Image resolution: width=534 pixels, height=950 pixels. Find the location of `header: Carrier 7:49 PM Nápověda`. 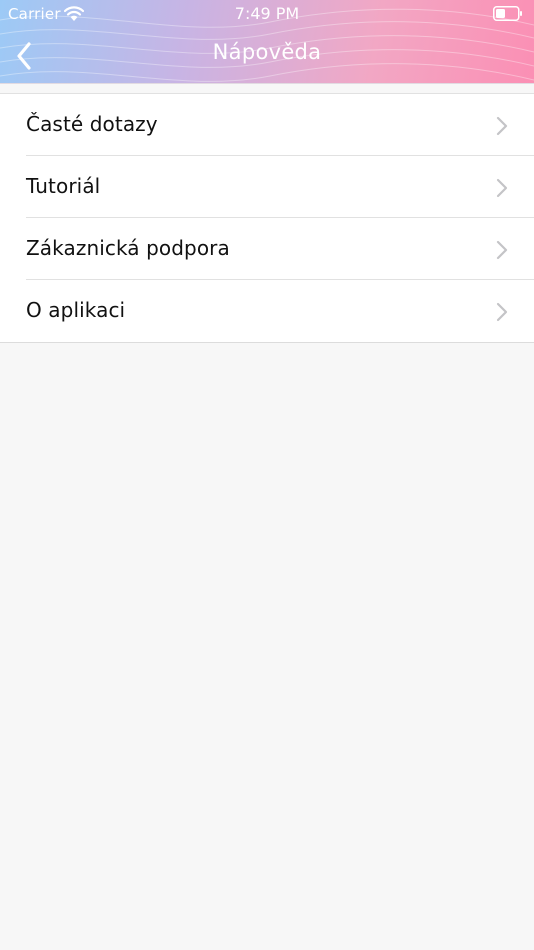

header: Carrier 7:49 PM Nápověda is located at coordinates (267, 42).